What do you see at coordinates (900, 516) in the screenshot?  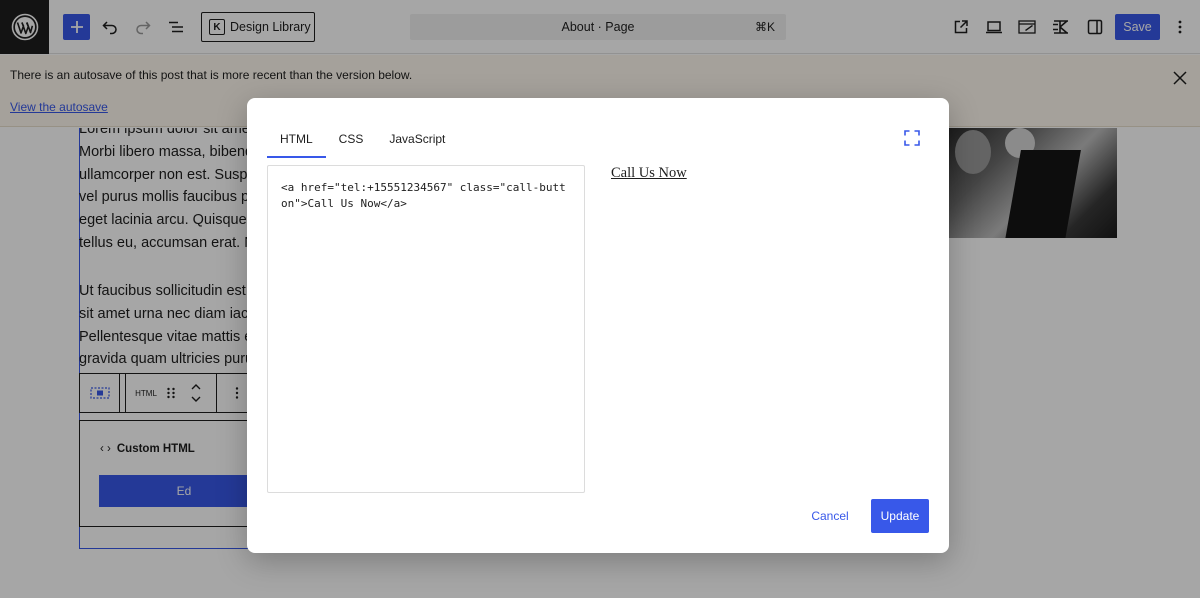 I see `update-button: Update` at bounding box center [900, 516].